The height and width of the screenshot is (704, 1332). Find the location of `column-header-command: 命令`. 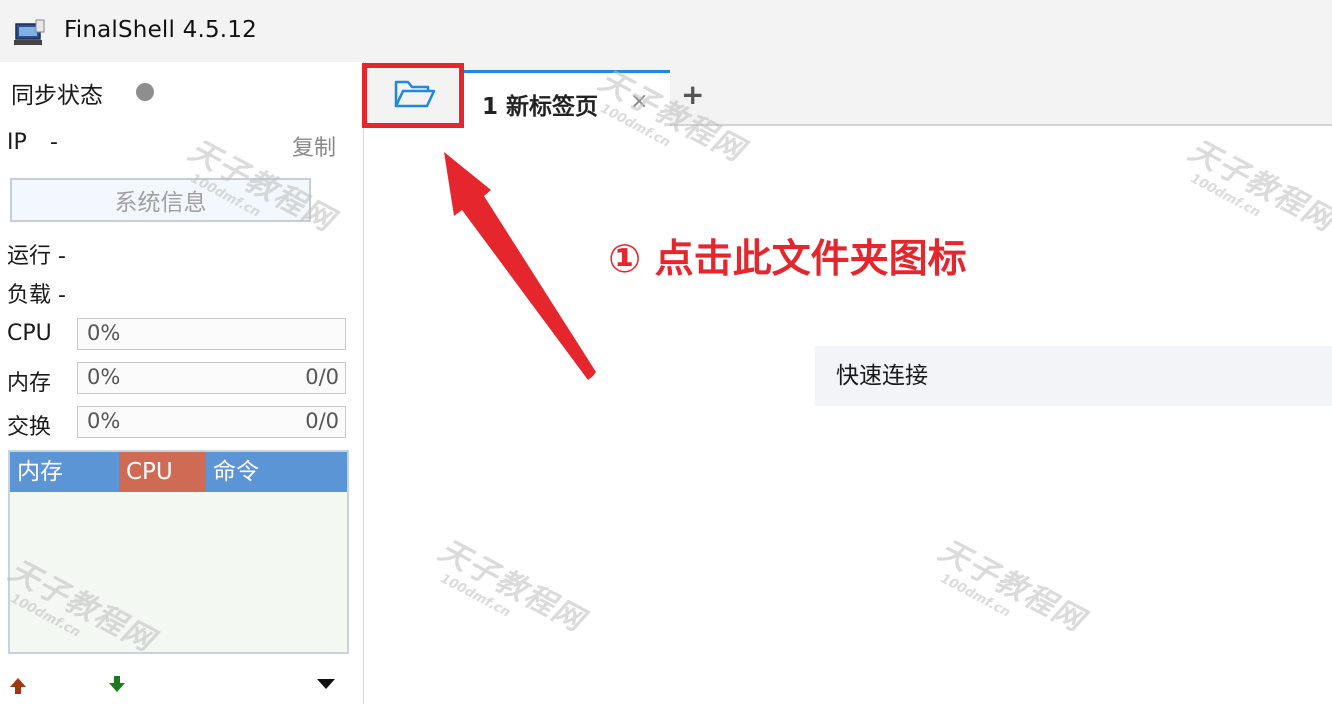

column-header-command: 命令 is located at coordinates (276, 472).